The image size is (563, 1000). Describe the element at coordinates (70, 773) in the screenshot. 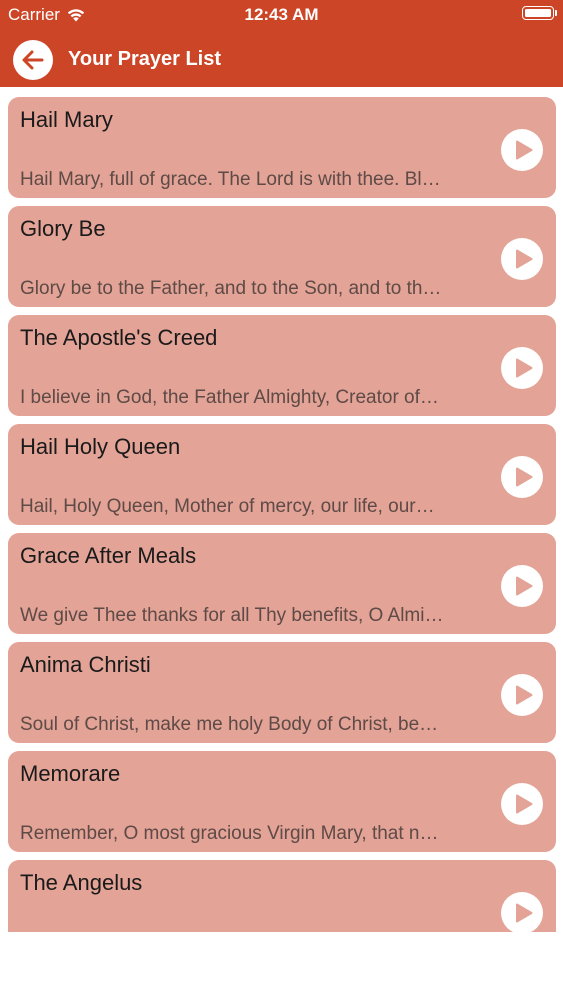

I see `prayer-title: Memorare` at that location.